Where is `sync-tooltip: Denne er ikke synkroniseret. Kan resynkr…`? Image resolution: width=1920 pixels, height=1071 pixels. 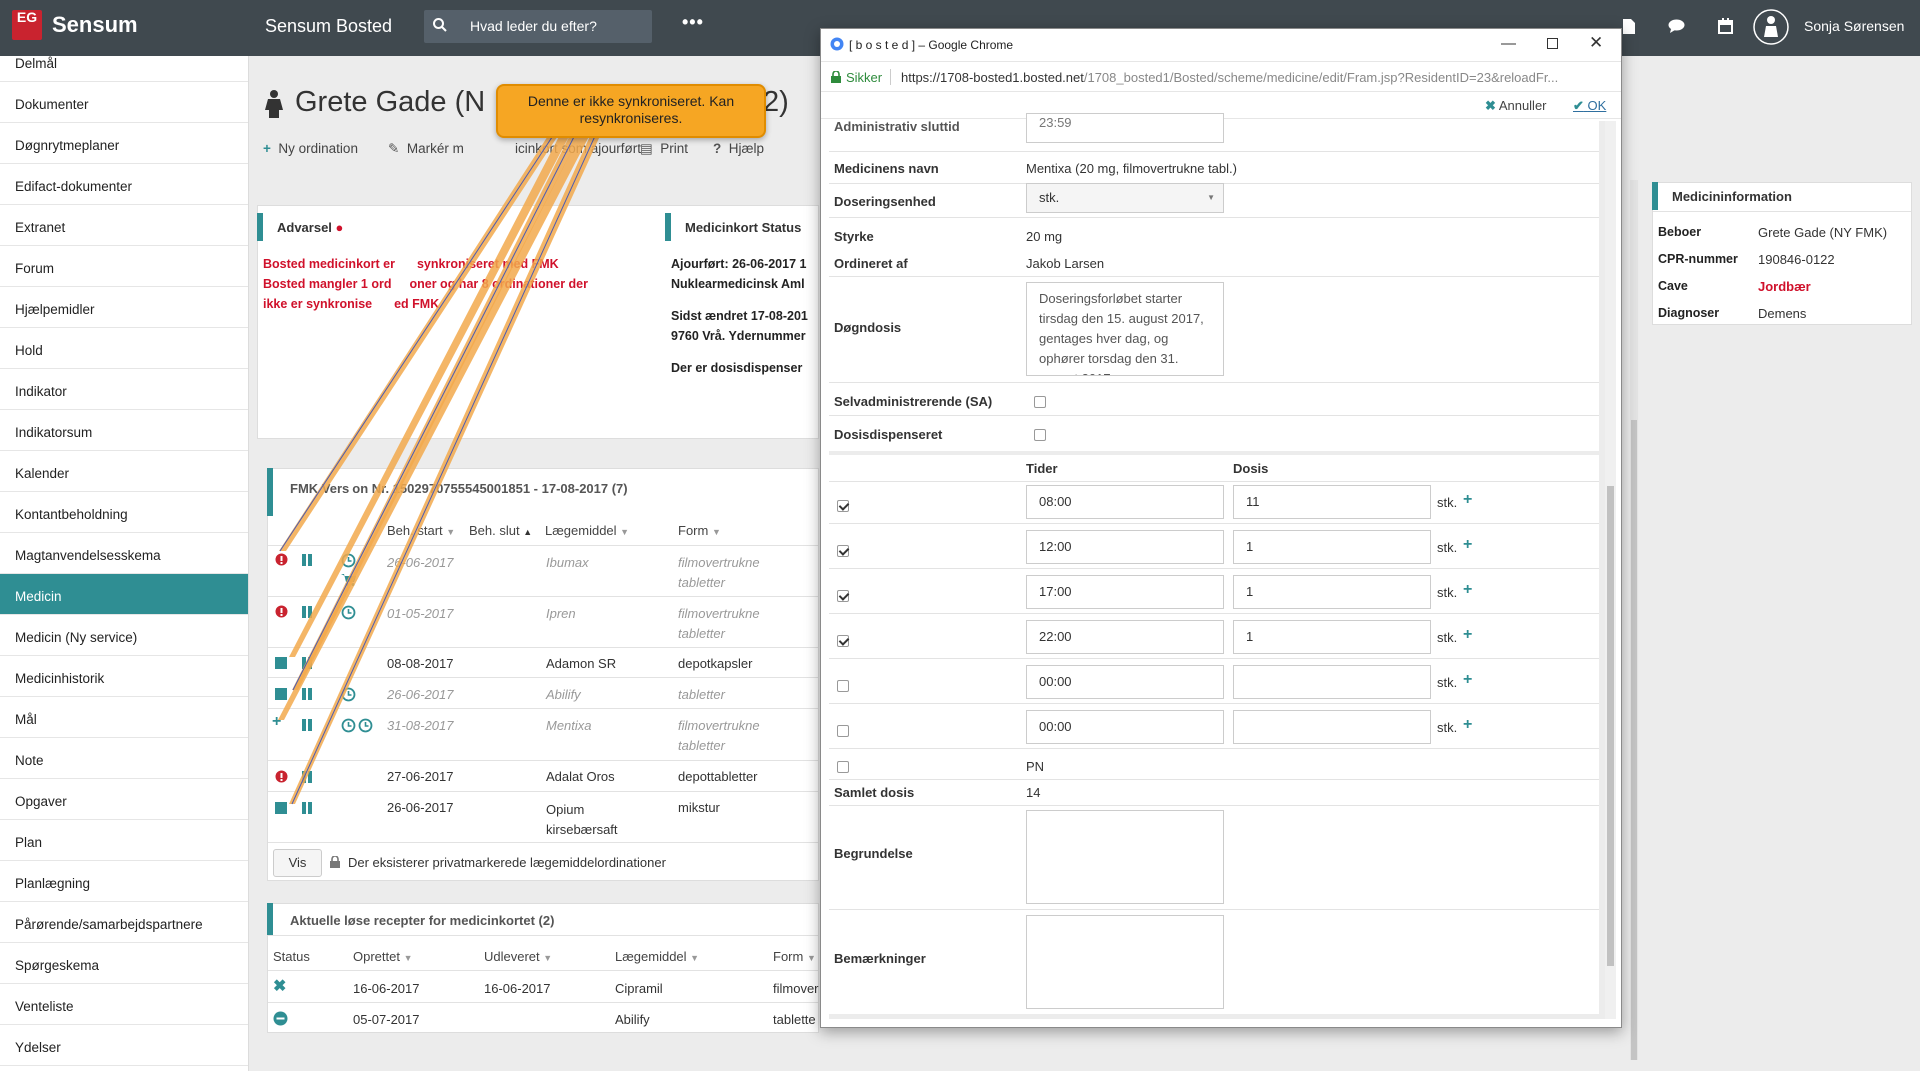
sync-tooltip: Denne er ikke synkroniseret. Kan resynkr… is located at coordinates (631, 111).